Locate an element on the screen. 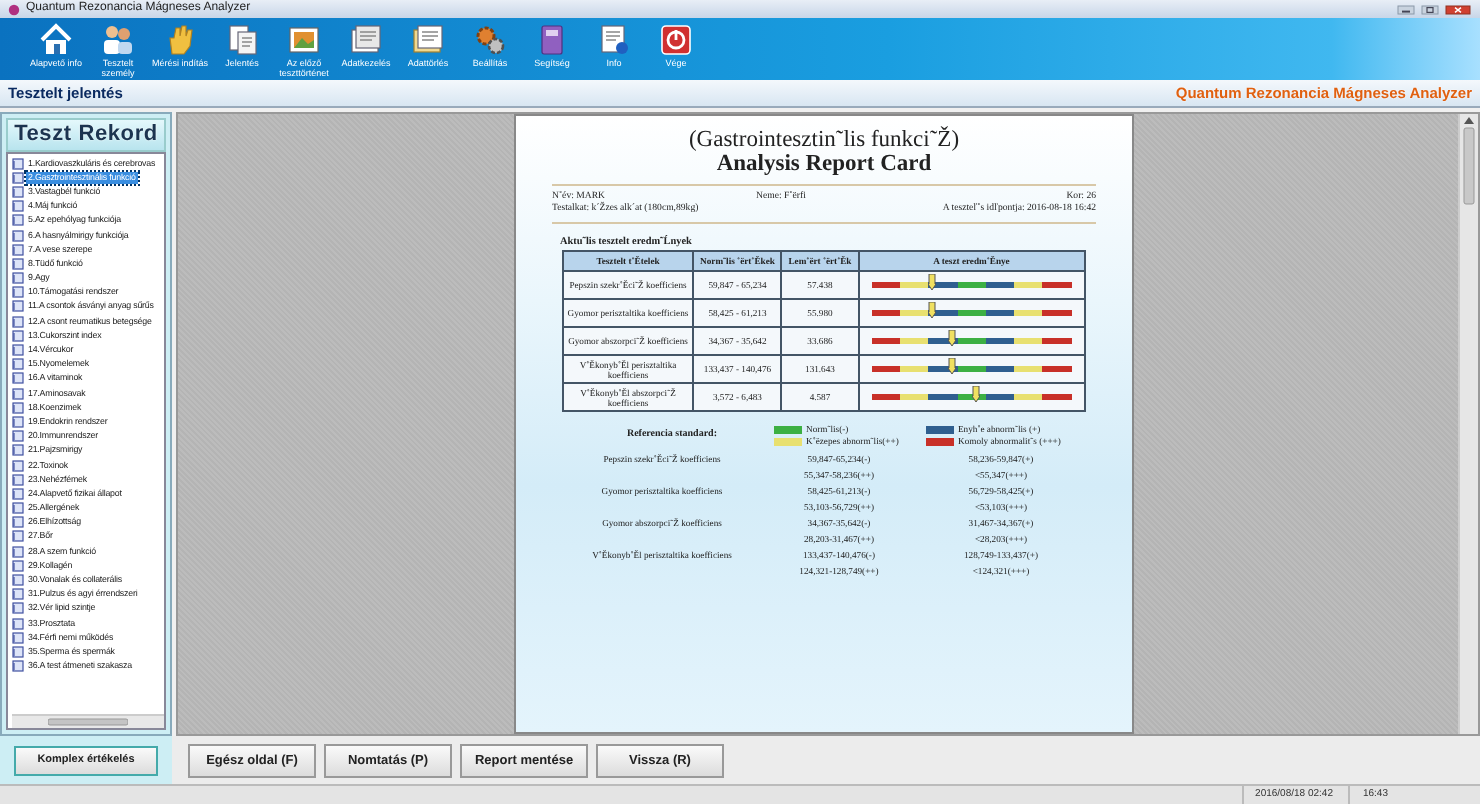 The width and height of the screenshot is (1480, 804). info-icon is located at coordinates (614, 40).